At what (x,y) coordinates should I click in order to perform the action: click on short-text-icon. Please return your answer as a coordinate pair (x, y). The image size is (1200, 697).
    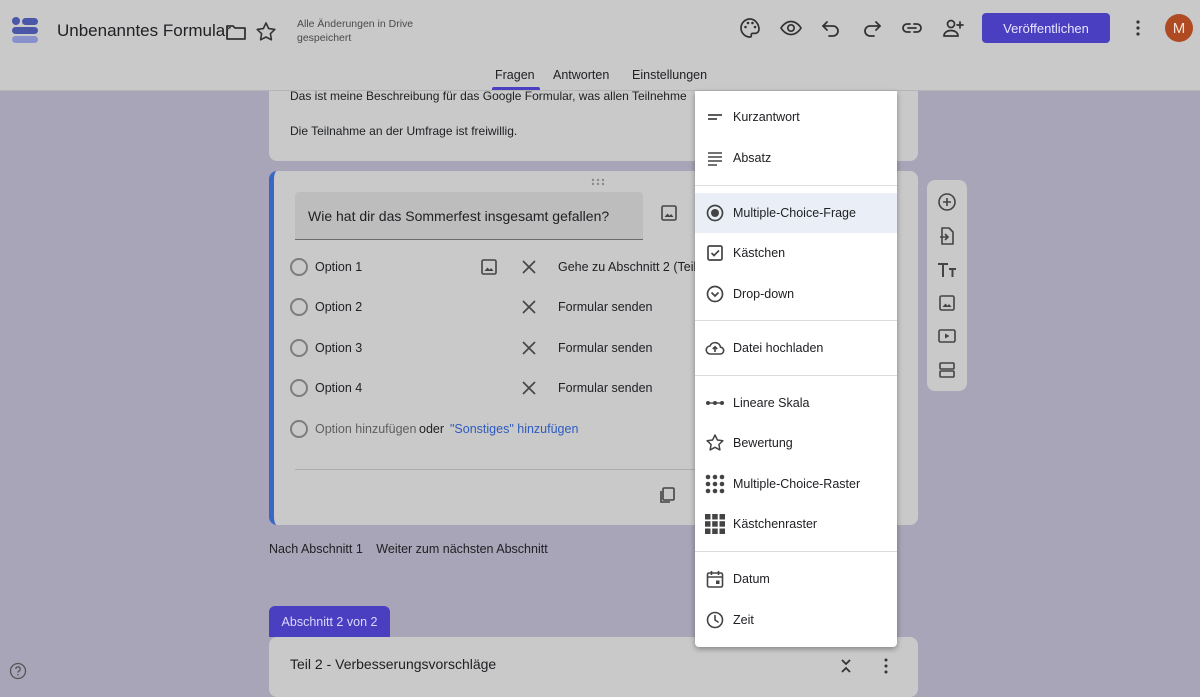
    Looking at the image, I should click on (715, 117).